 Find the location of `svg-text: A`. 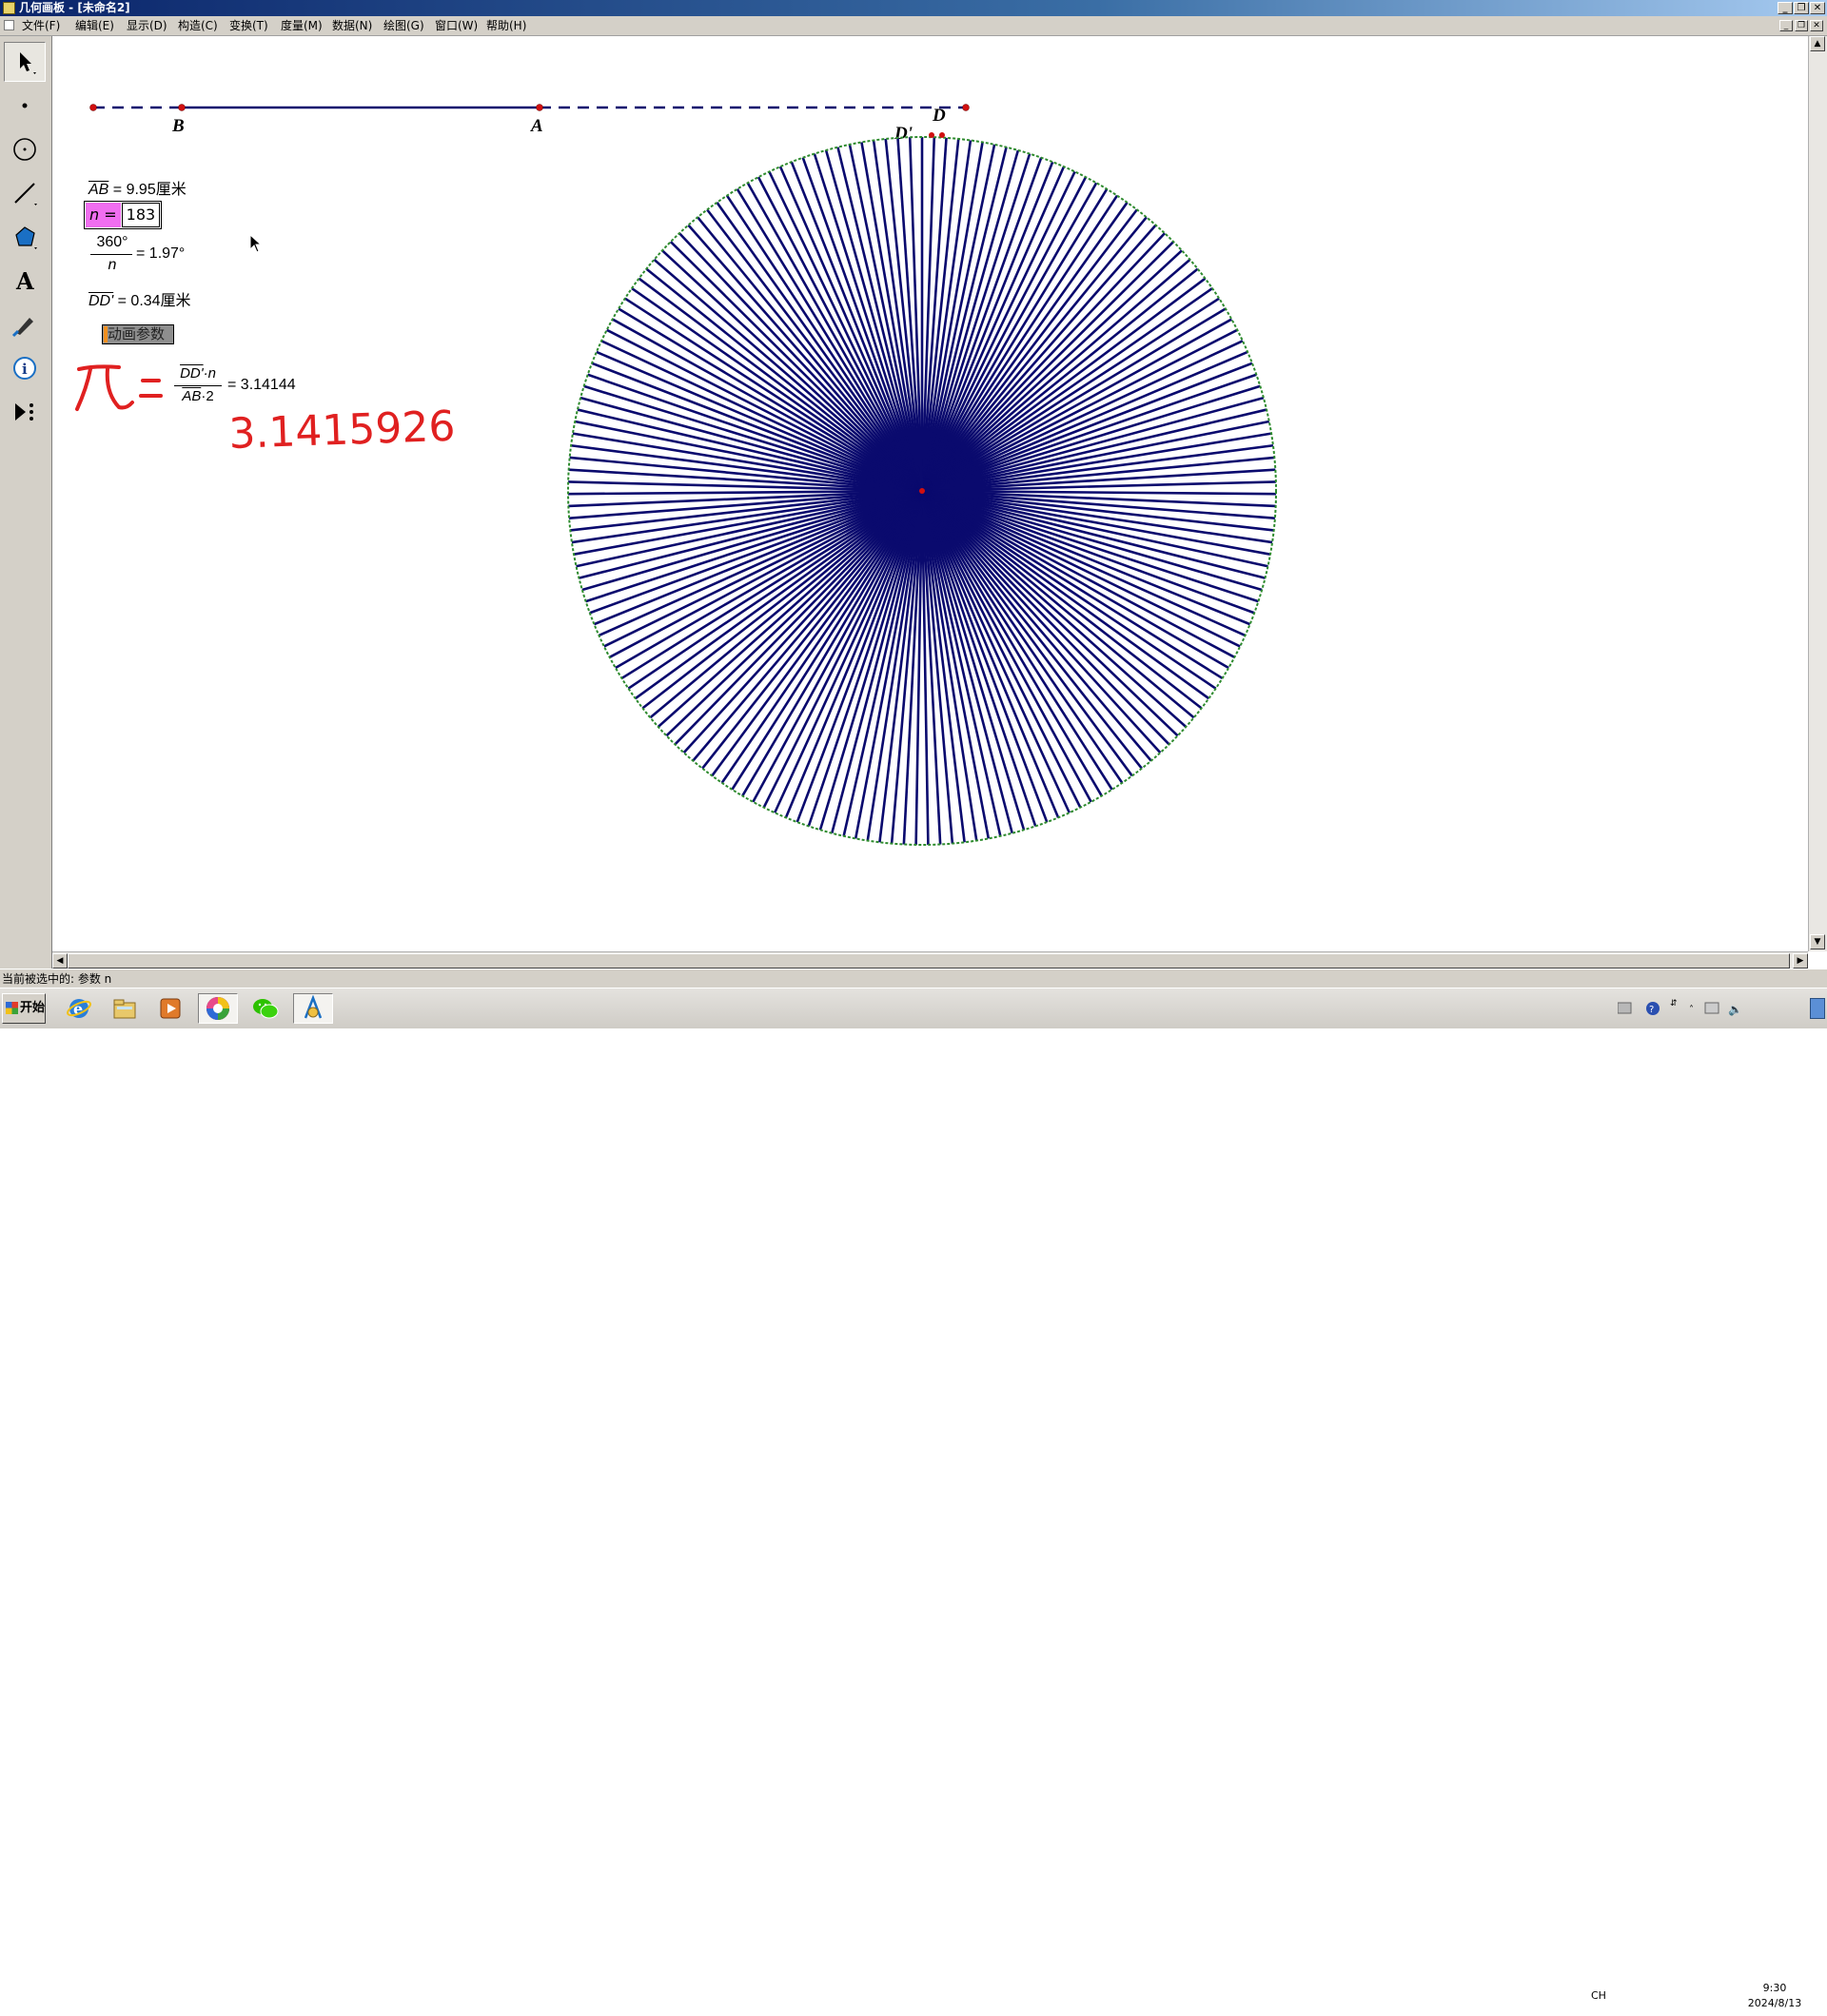

svg-text: A is located at coordinates (24, 281).